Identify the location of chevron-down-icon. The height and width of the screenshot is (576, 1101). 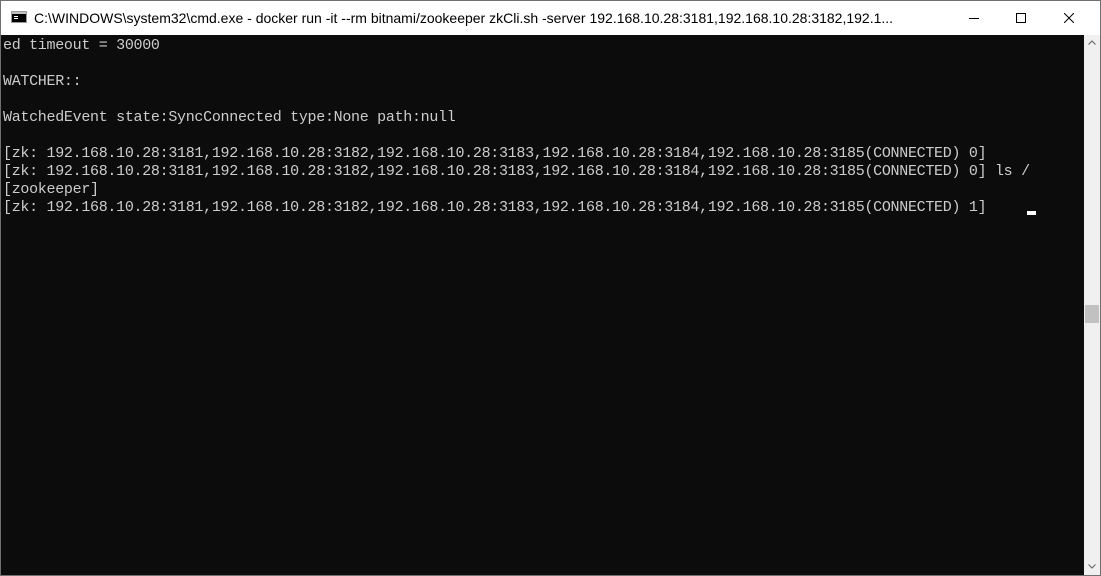
(1092, 566).